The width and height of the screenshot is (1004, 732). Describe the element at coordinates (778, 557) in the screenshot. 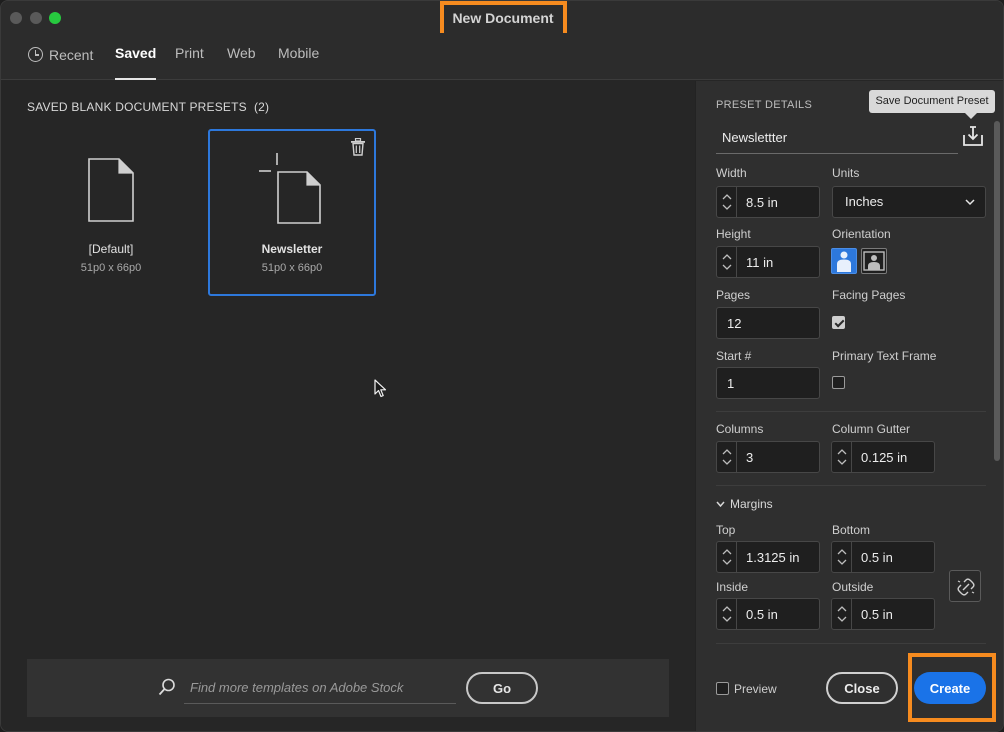

I see `margin-top-input` at that location.